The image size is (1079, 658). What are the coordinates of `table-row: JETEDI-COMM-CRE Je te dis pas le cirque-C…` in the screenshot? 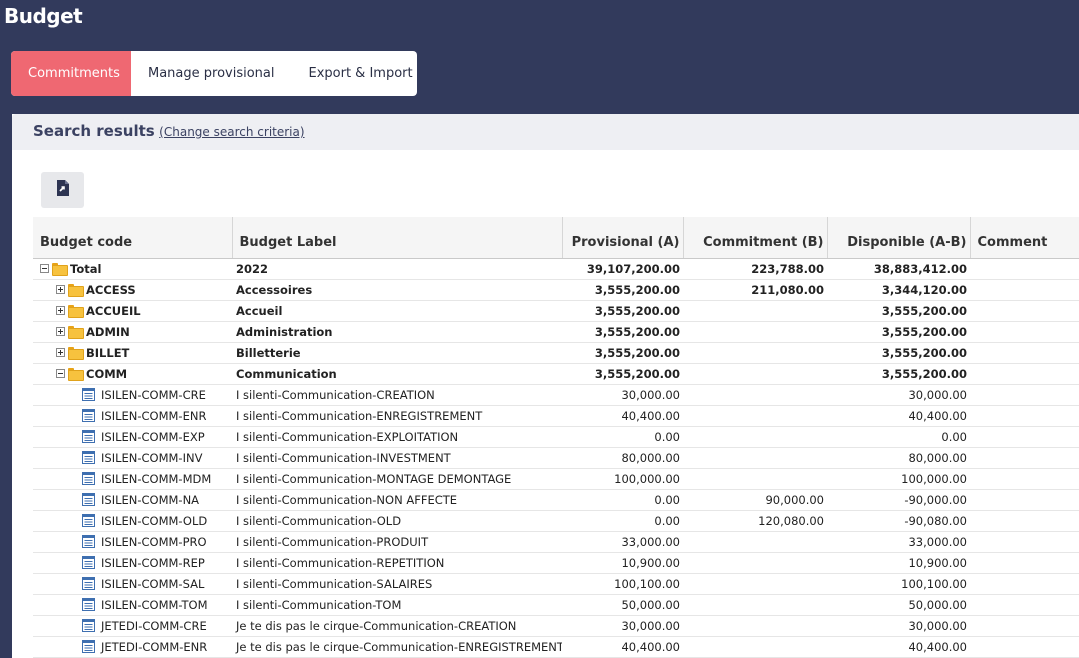 It's located at (556, 626).